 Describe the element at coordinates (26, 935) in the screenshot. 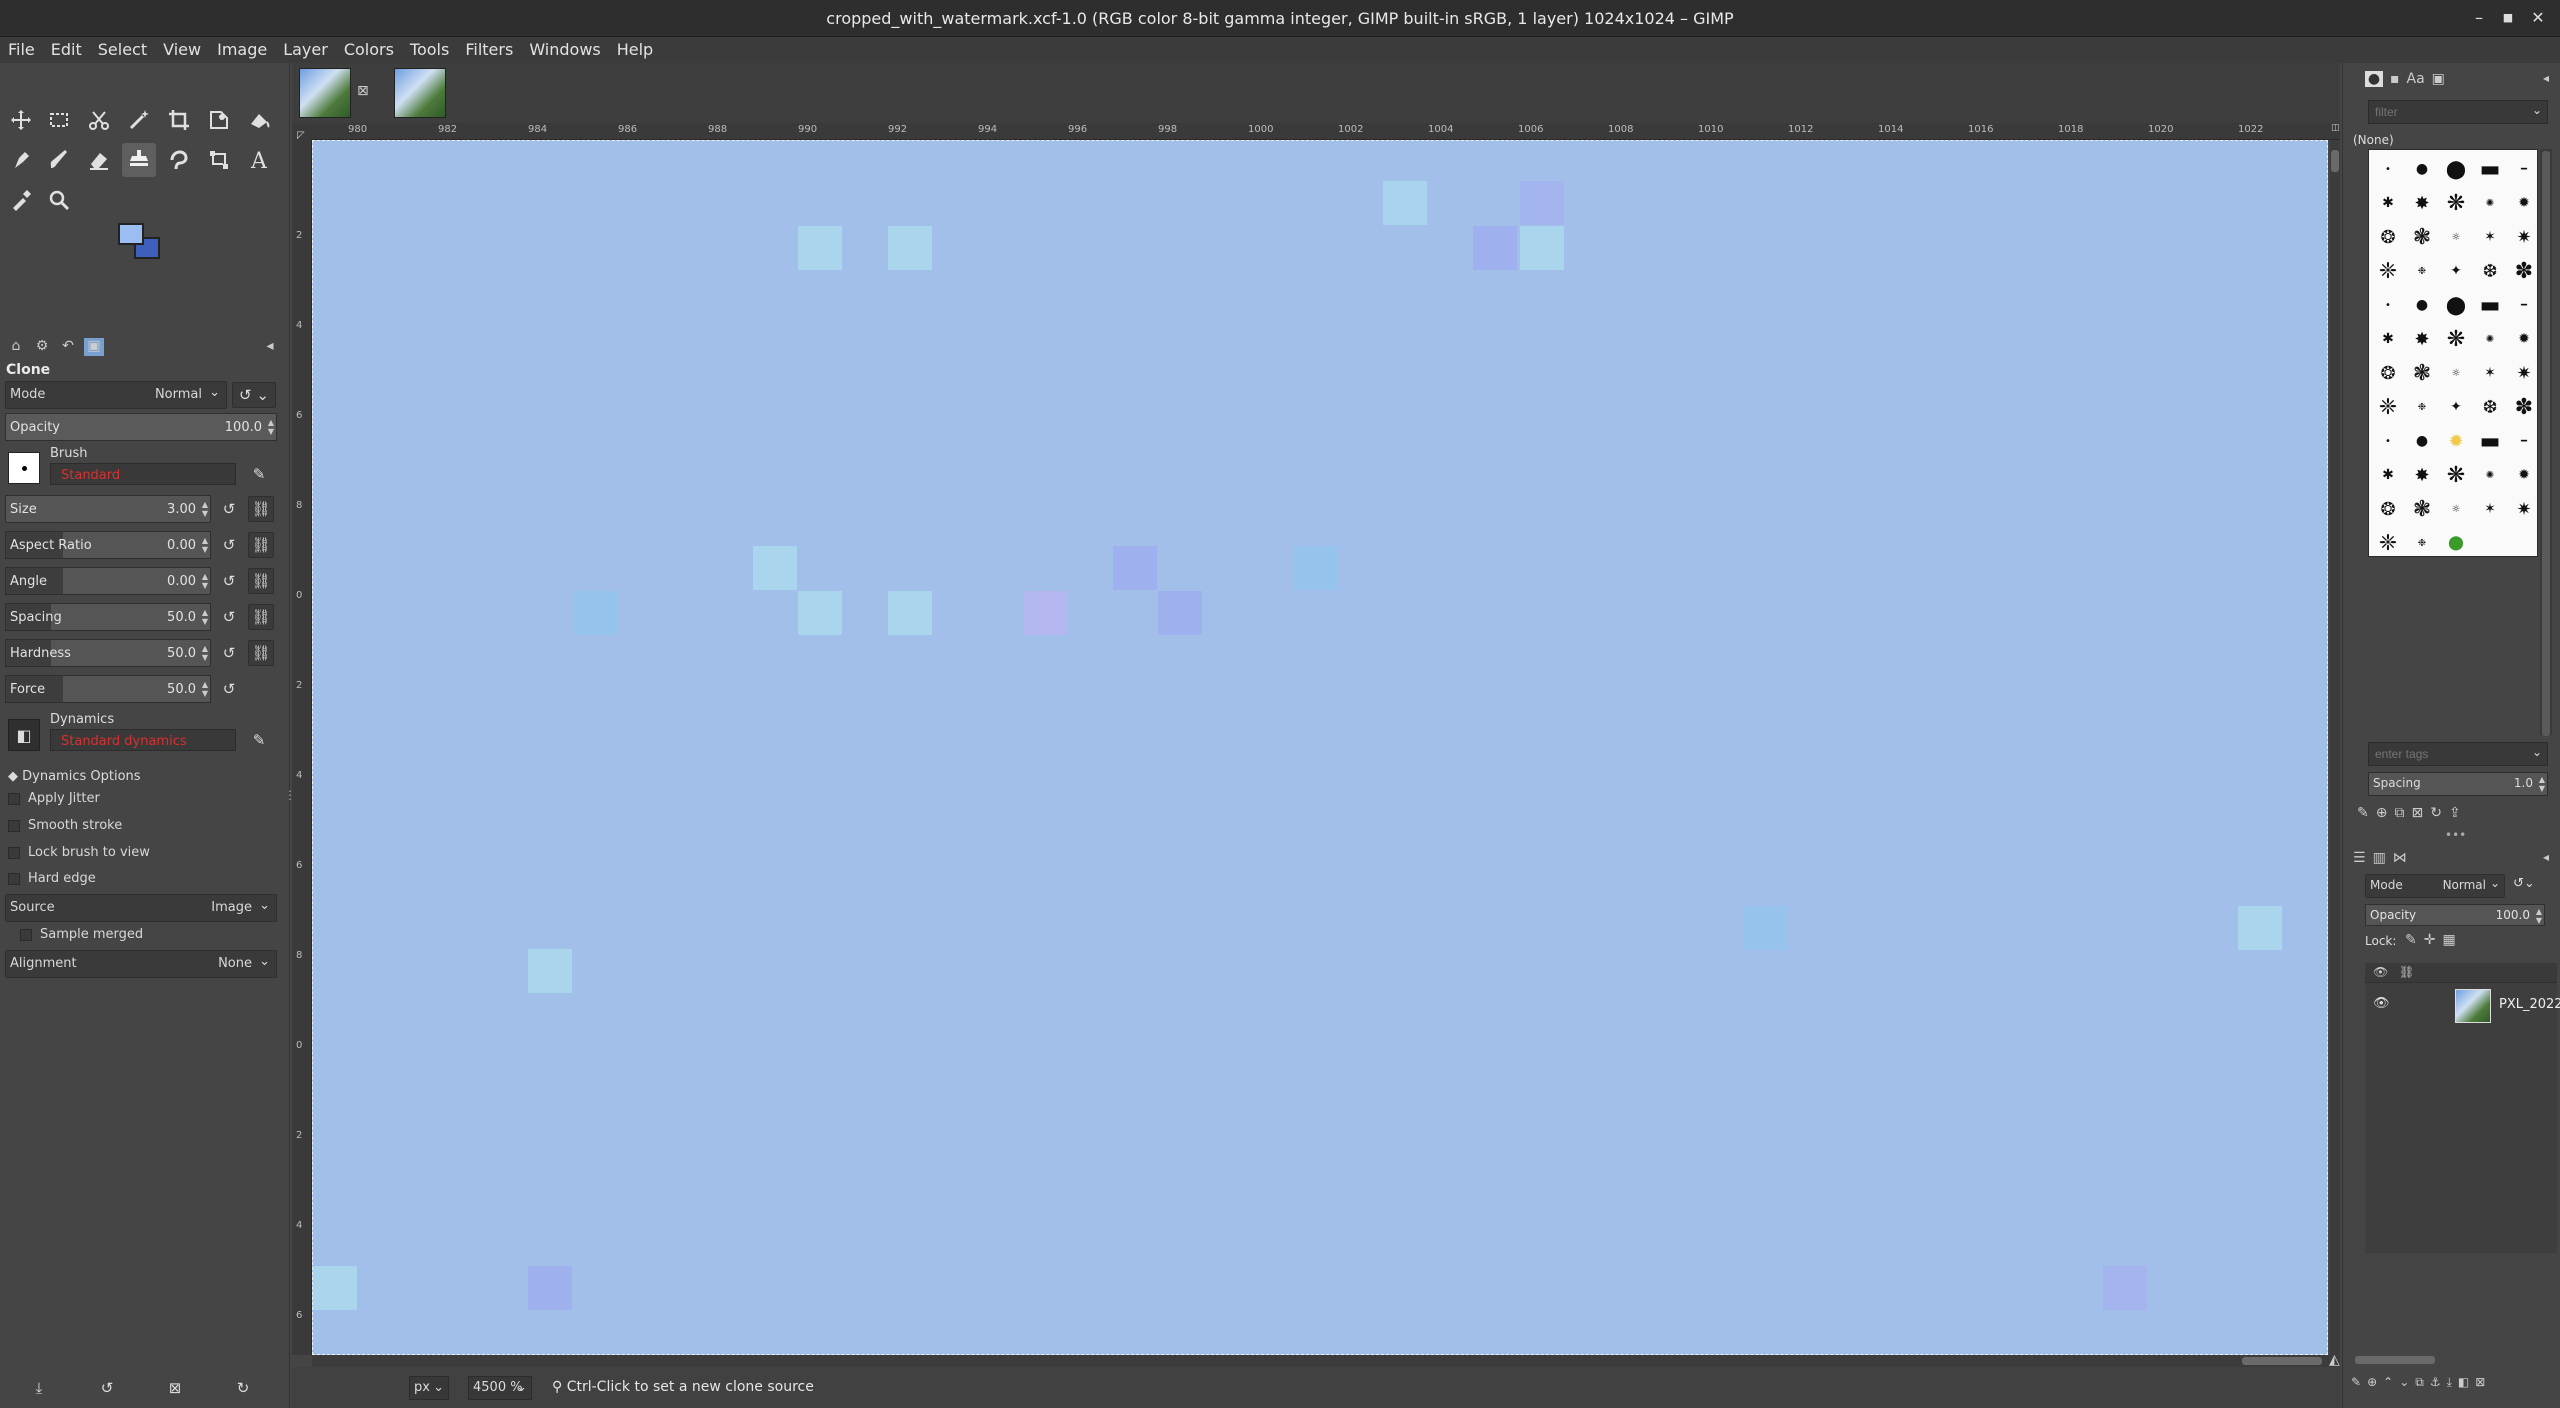

I see `sample-merged-checkbox` at that location.